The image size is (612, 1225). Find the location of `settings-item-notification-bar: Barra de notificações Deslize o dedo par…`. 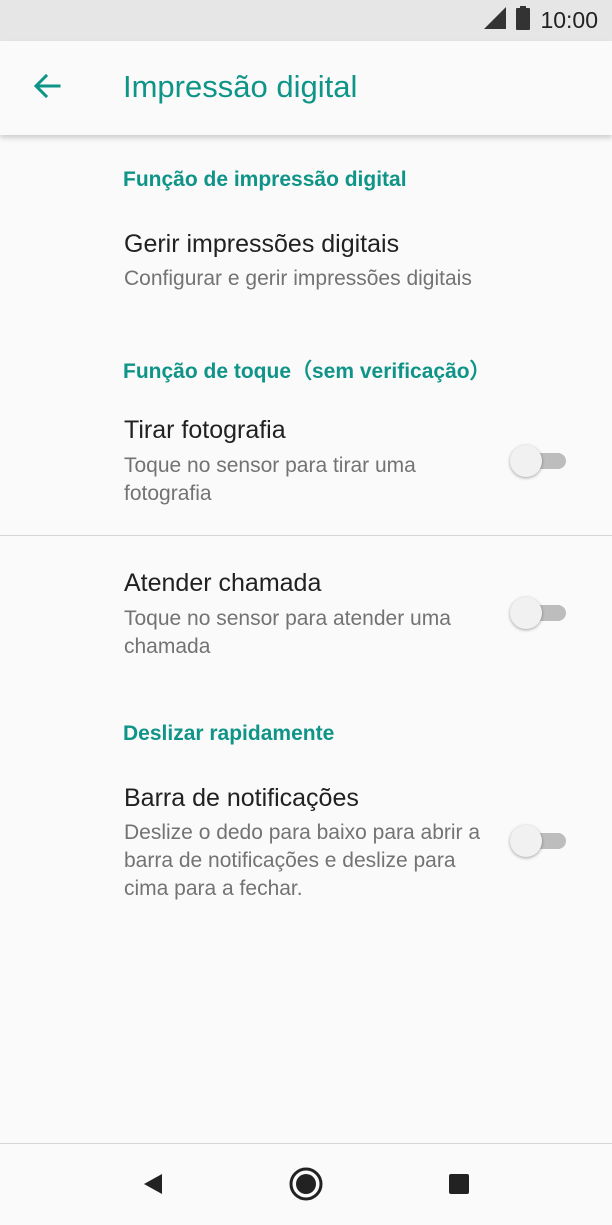

settings-item-notification-bar: Barra de notificações Deslize o dedo par… is located at coordinates (306, 843).